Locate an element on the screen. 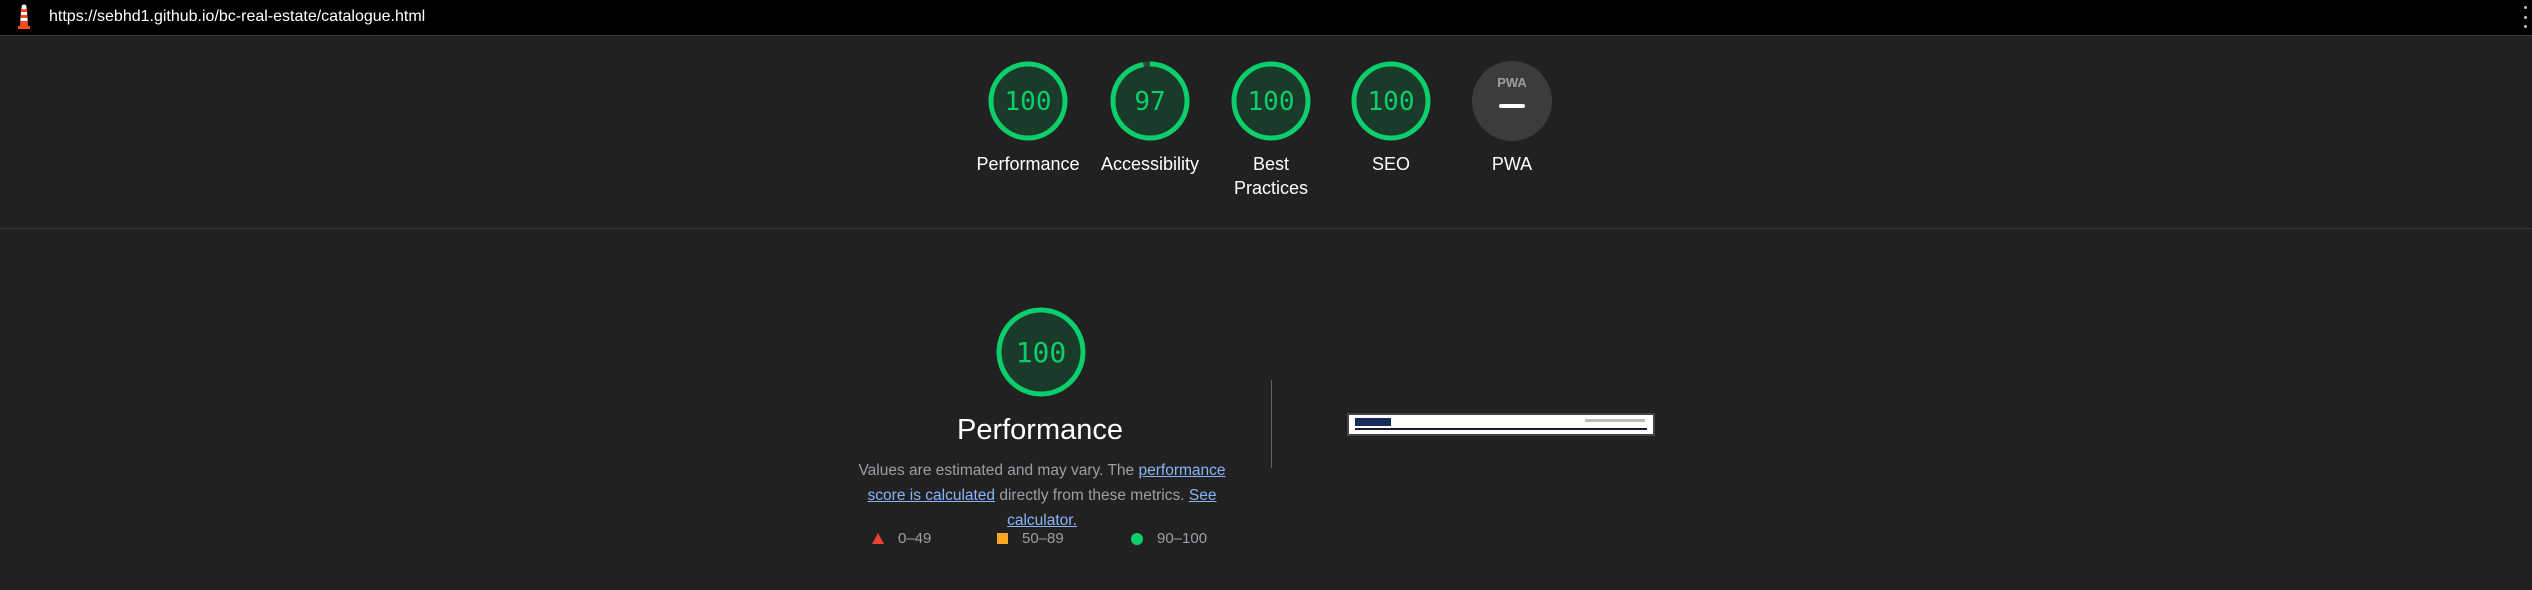  legend-label: 50–89 is located at coordinates (1043, 538).